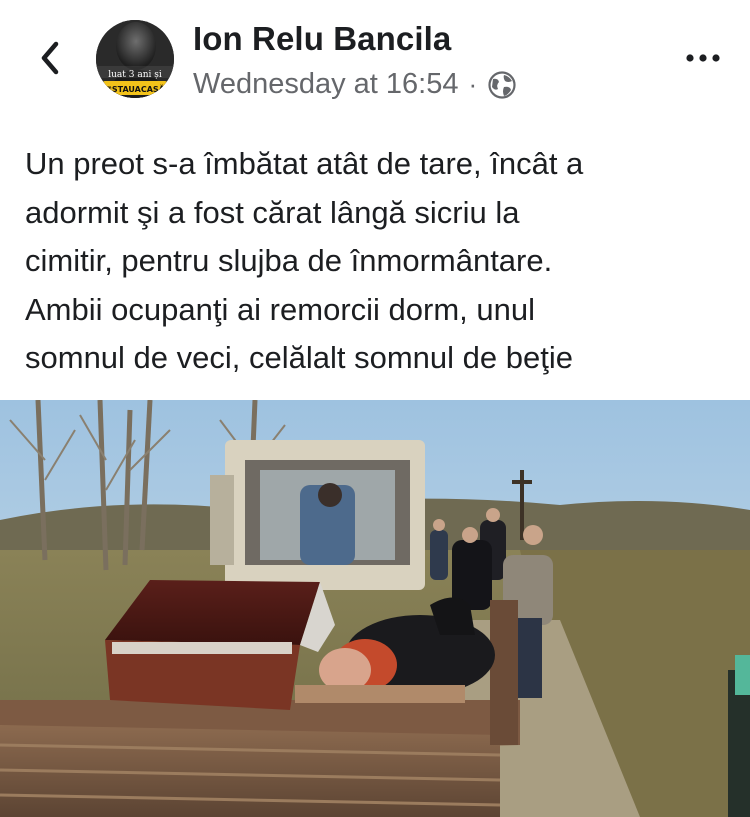 The height and width of the screenshot is (817, 750). I want to click on post-text-line: cimitir, pentru slujba de înmormântare., so click(289, 260).